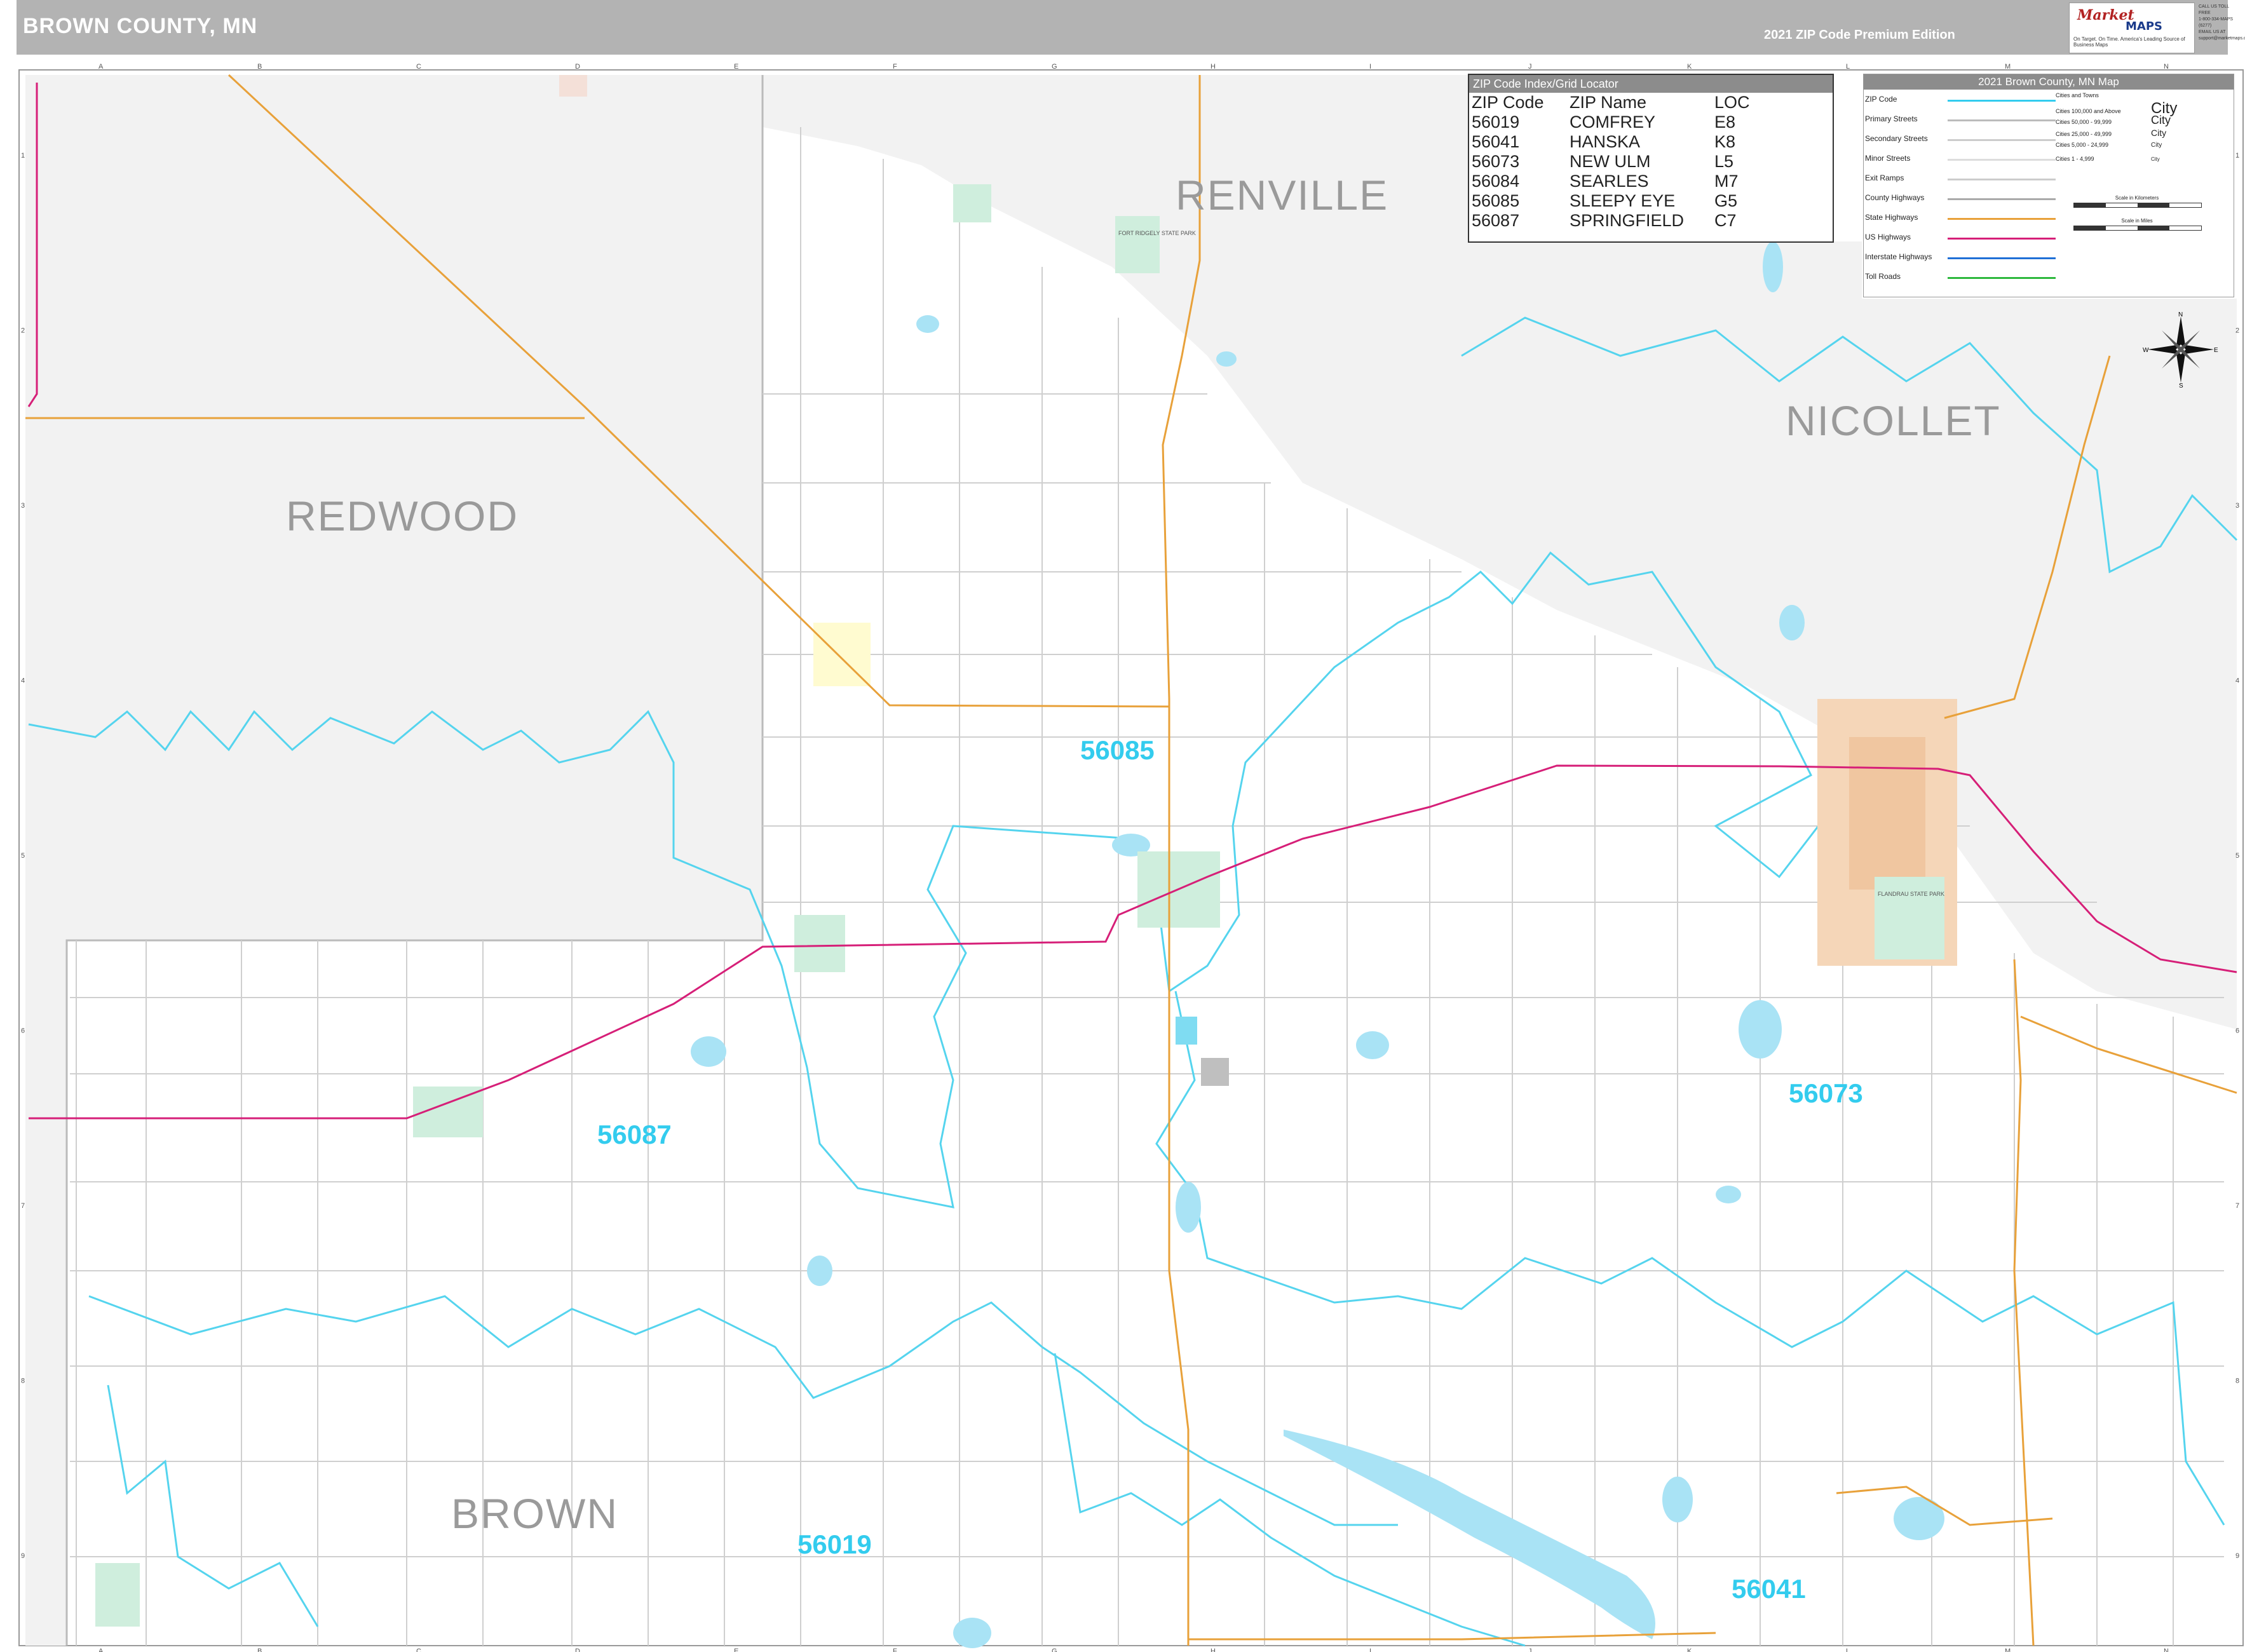  What do you see at coordinates (1186, 1031) in the screenshot?
I see `sleepy-eye-lake` at bounding box center [1186, 1031].